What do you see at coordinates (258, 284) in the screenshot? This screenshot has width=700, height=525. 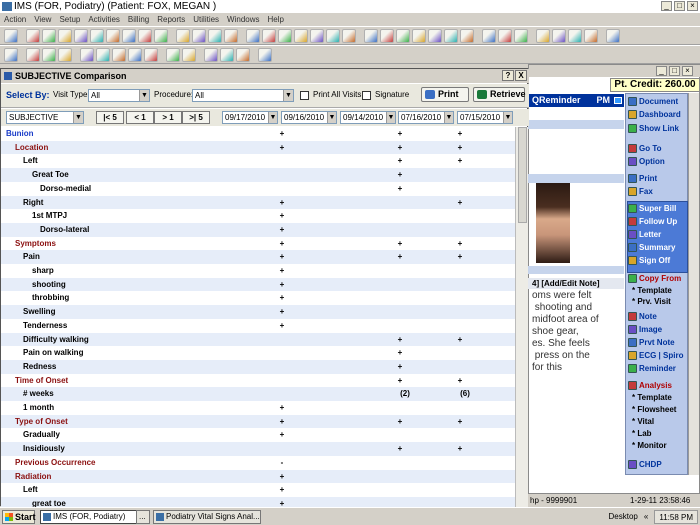 I see `grid-row: shooting +` at bounding box center [258, 284].